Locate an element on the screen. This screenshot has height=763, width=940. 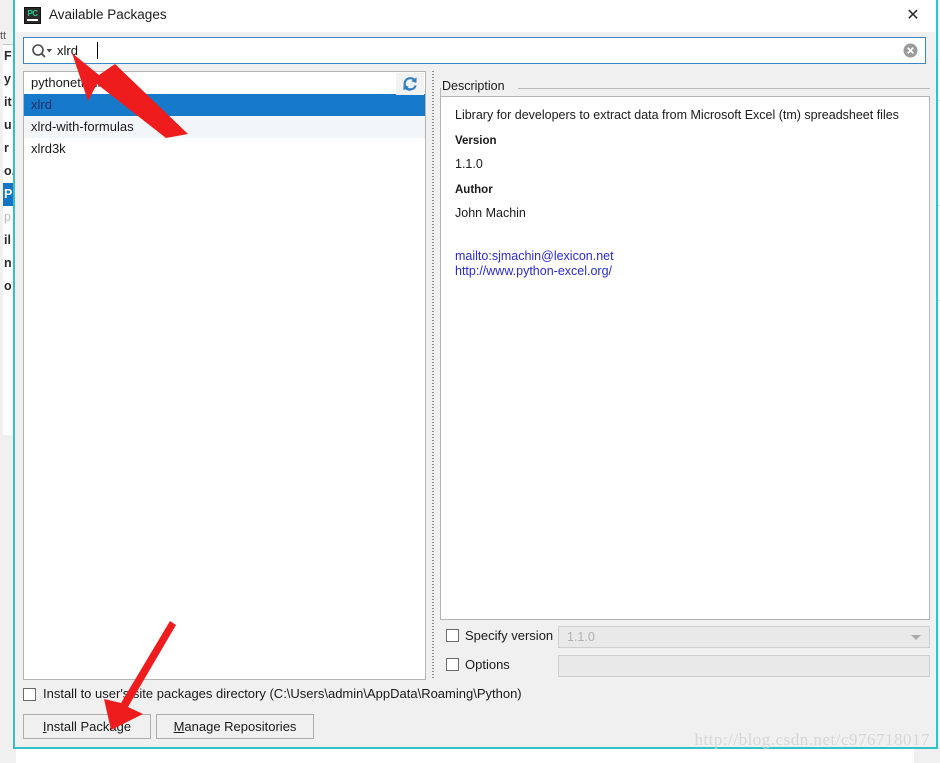
options-input is located at coordinates (744, 666).